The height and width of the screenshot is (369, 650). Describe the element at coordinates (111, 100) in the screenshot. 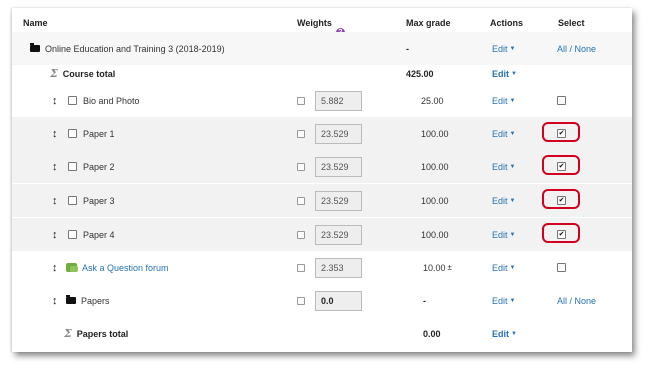

I see `item-name: Bio and Photo` at that location.